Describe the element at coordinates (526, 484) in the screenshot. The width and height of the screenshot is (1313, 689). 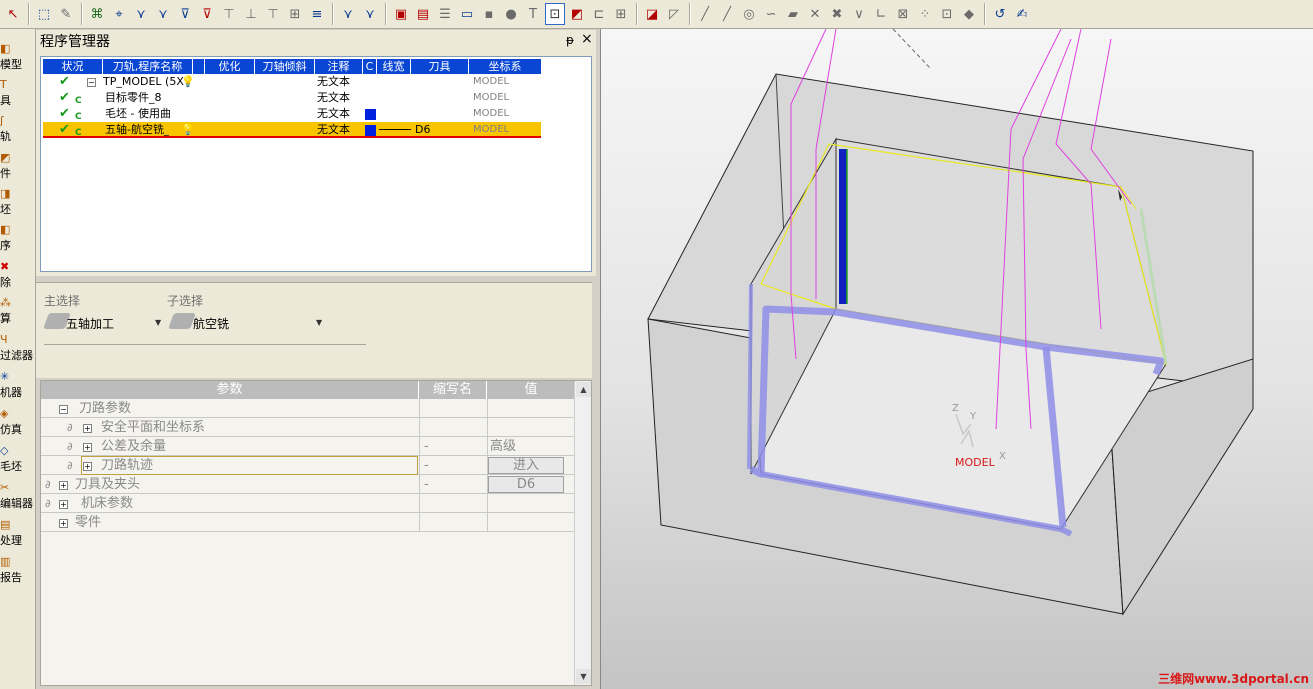
I see `tool-button: D6` at that location.